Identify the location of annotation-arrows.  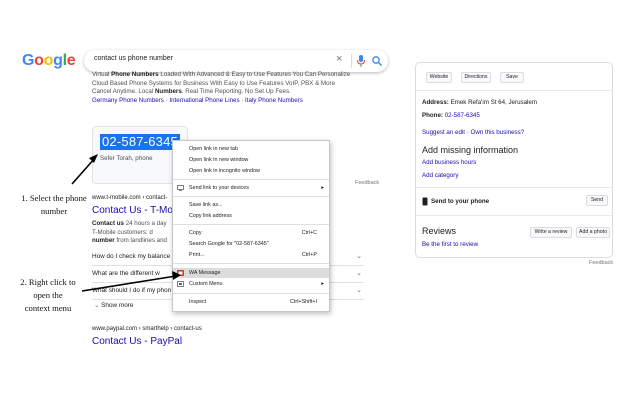
(126, 223).